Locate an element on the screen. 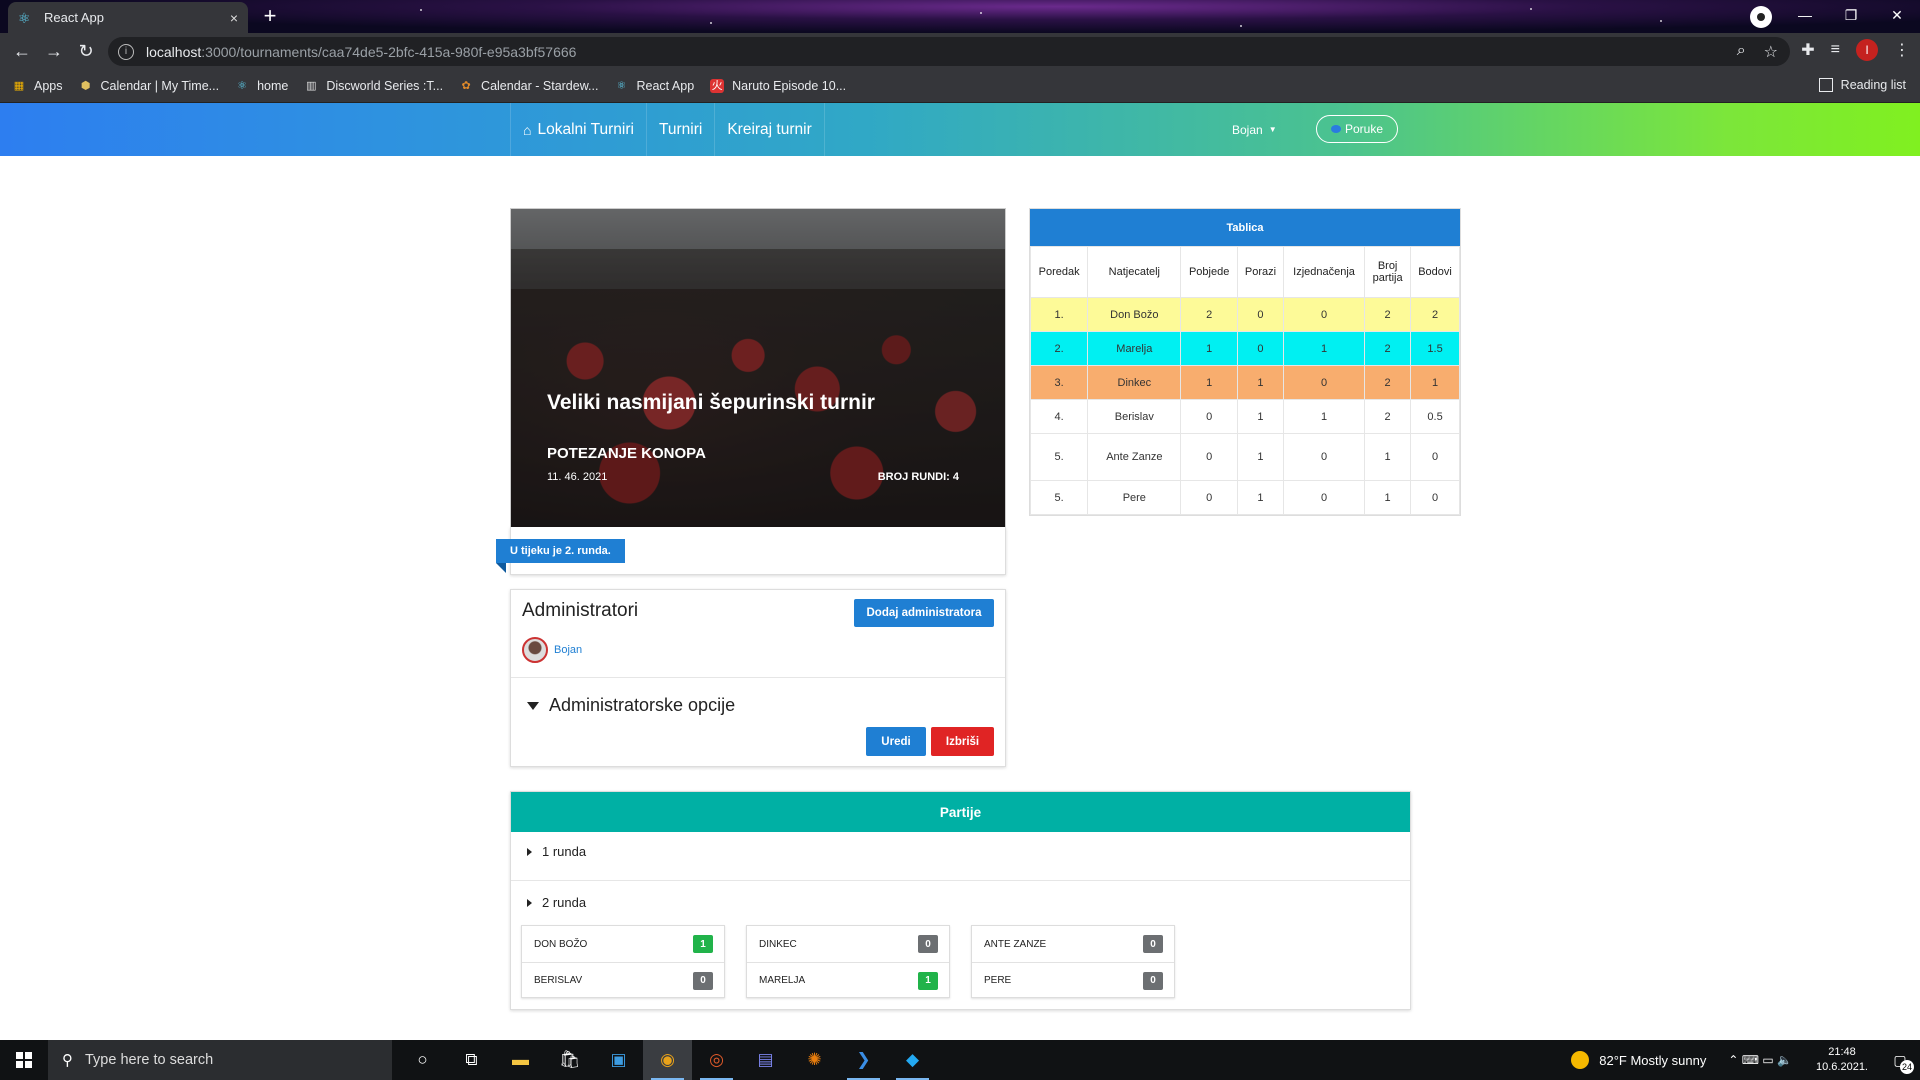  browser-tab: ⚛ React App × is located at coordinates (128, 17).